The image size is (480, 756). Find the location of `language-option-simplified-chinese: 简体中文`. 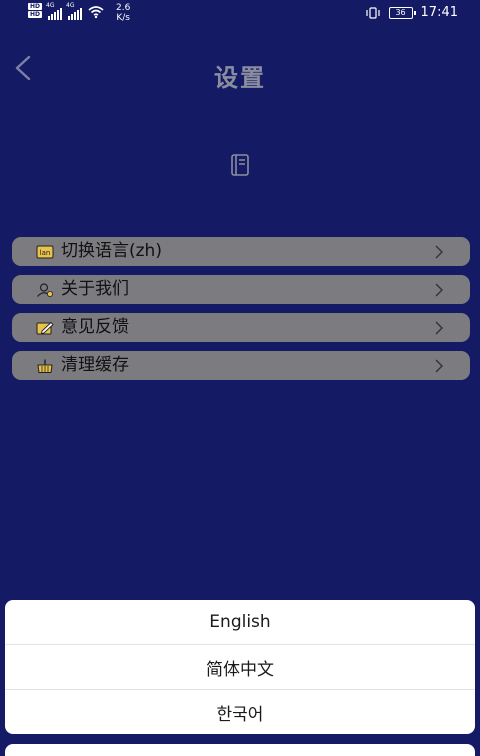

language-option-simplified-chinese: 简体中文 is located at coordinates (240, 667).